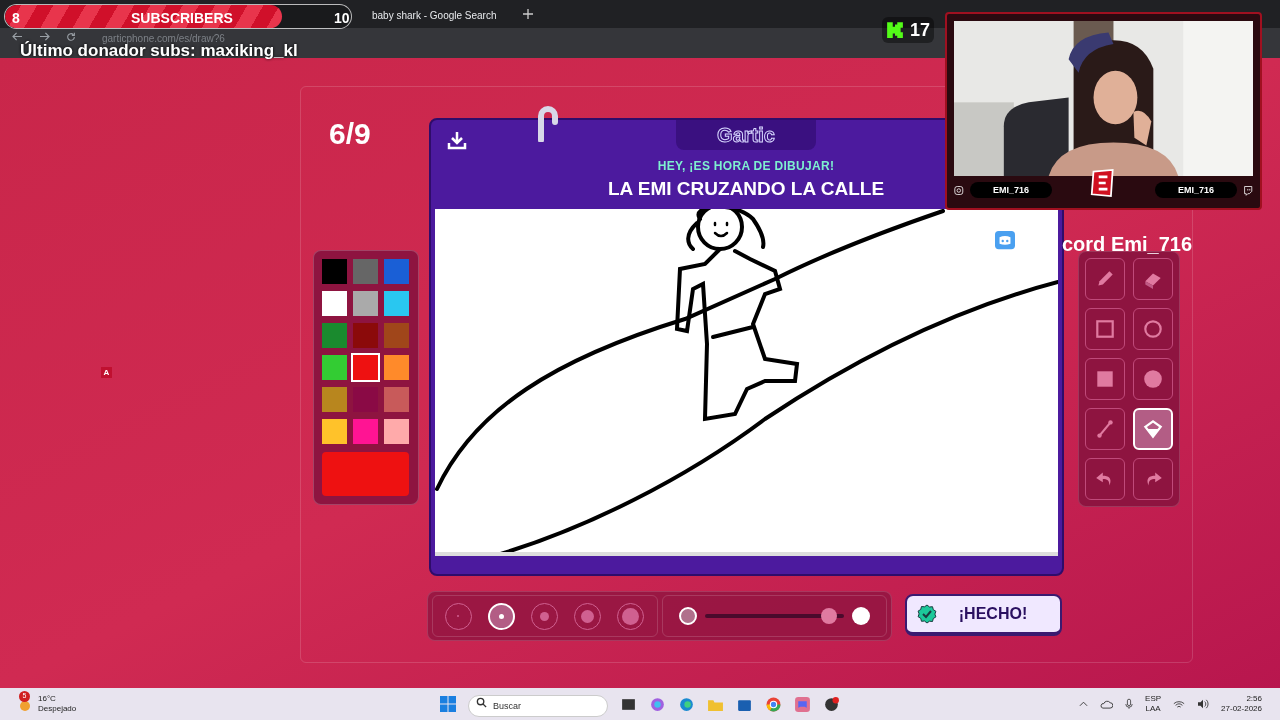 The height and width of the screenshot is (720, 1280). Describe the element at coordinates (908, 30) in the screenshot. I see `viewer-count-badge: 17` at that location.